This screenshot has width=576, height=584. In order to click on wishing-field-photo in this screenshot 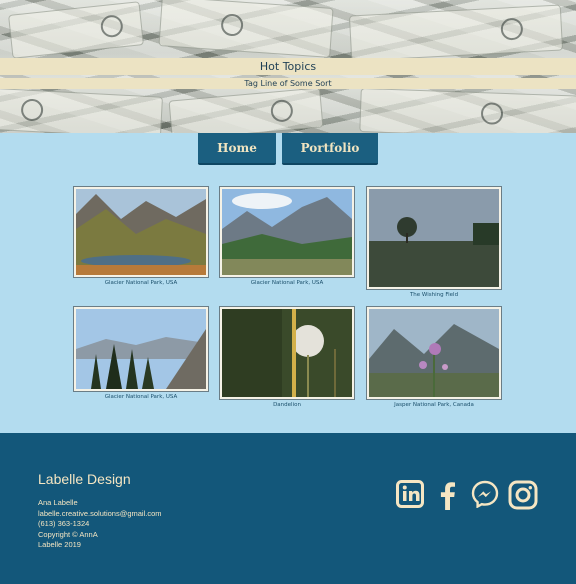, I will do `click(434, 238)`.